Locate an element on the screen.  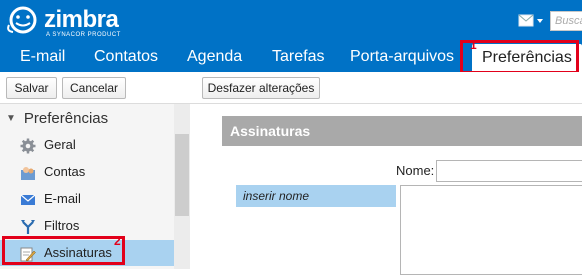
sidebar-item-label: E-mail is located at coordinates (62, 198).